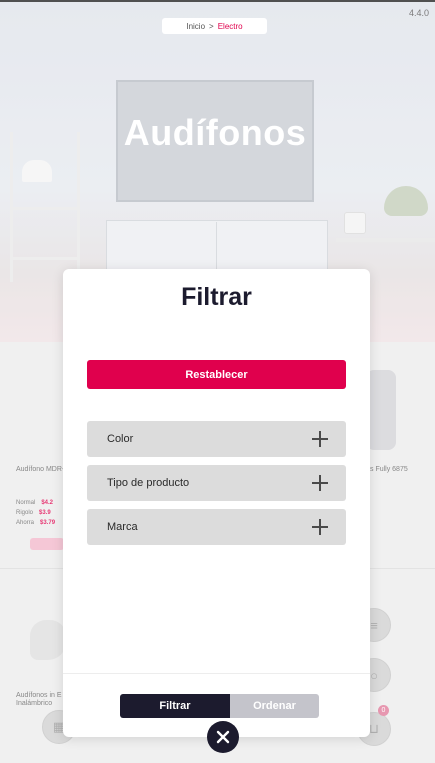  Describe the element at coordinates (148, 483) in the screenshot. I see `filter-section-label: Tipo de producto` at that location.